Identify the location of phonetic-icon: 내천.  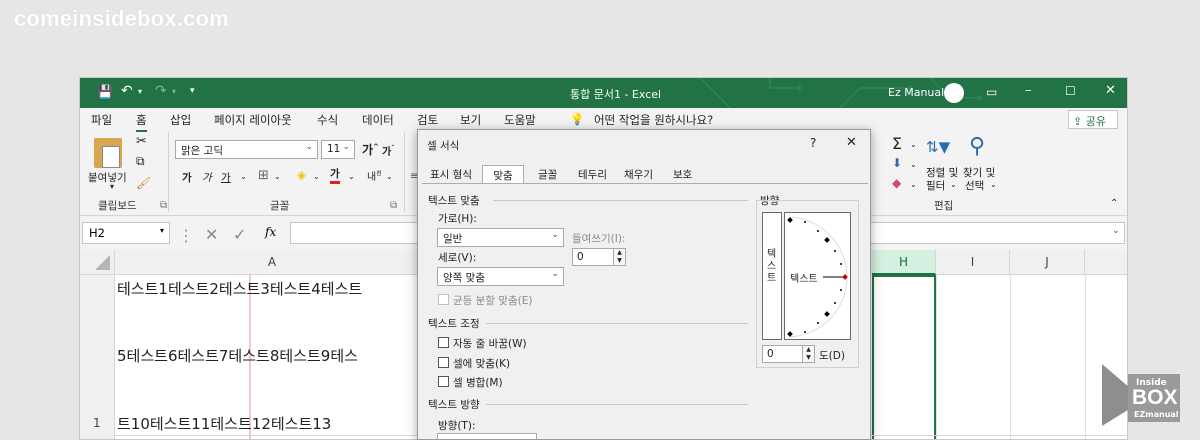
(374, 175).